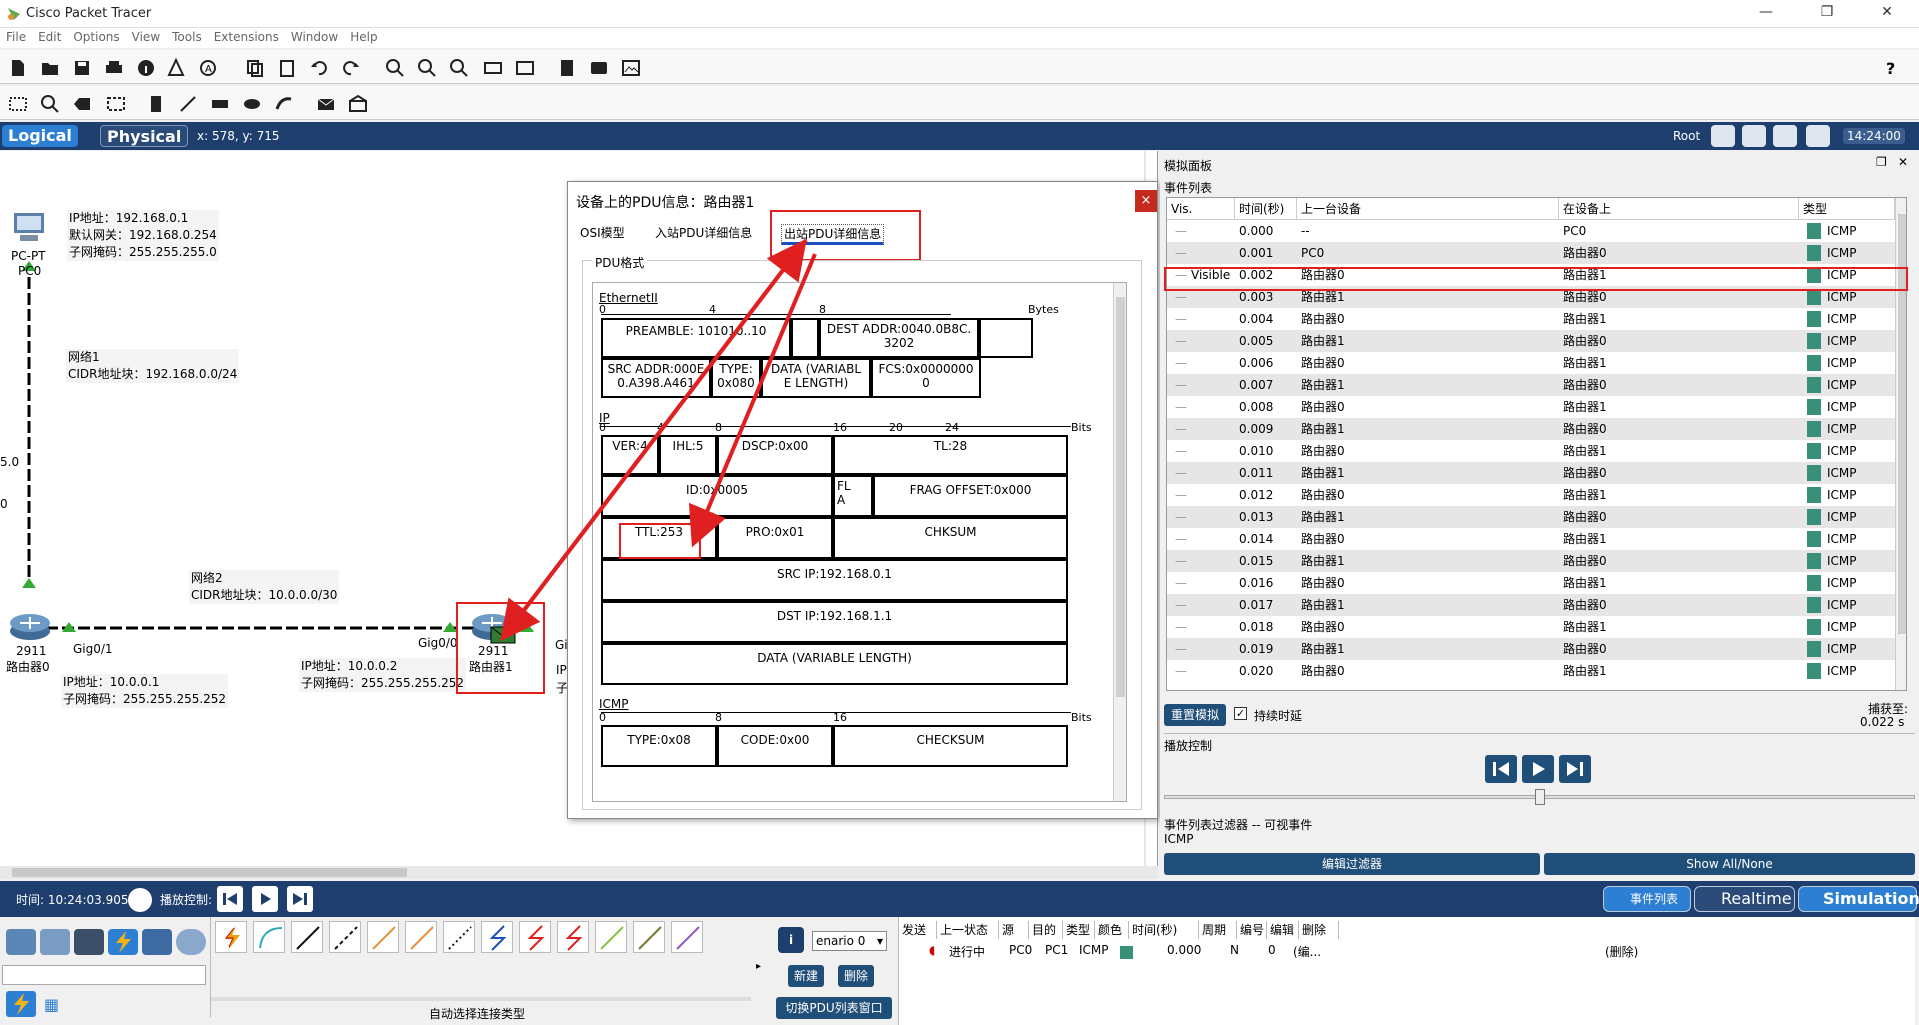 The image size is (1919, 1025). What do you see at coordinates (145, 67) in the screenshot?
I see `info-icon` at bounding box center [145, 67].